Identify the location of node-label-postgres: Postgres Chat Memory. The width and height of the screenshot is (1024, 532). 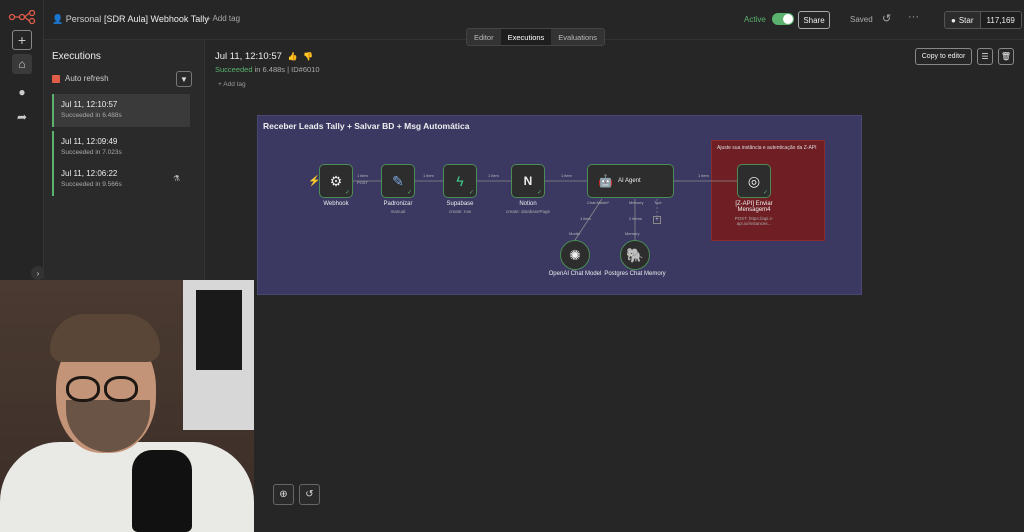
(635, 274).